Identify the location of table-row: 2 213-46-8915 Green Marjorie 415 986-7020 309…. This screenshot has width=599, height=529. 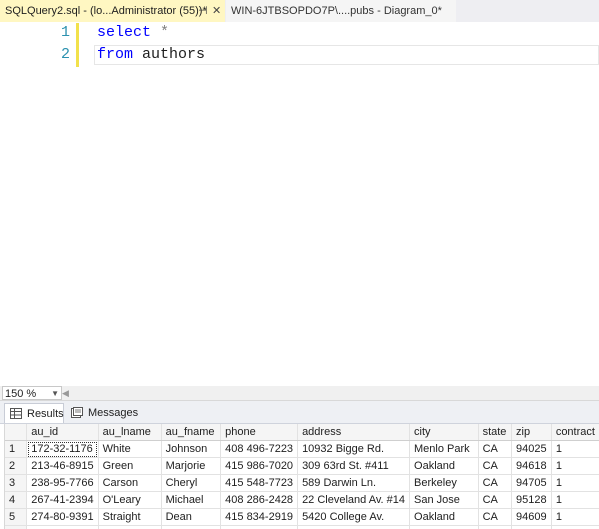
(302, 466).